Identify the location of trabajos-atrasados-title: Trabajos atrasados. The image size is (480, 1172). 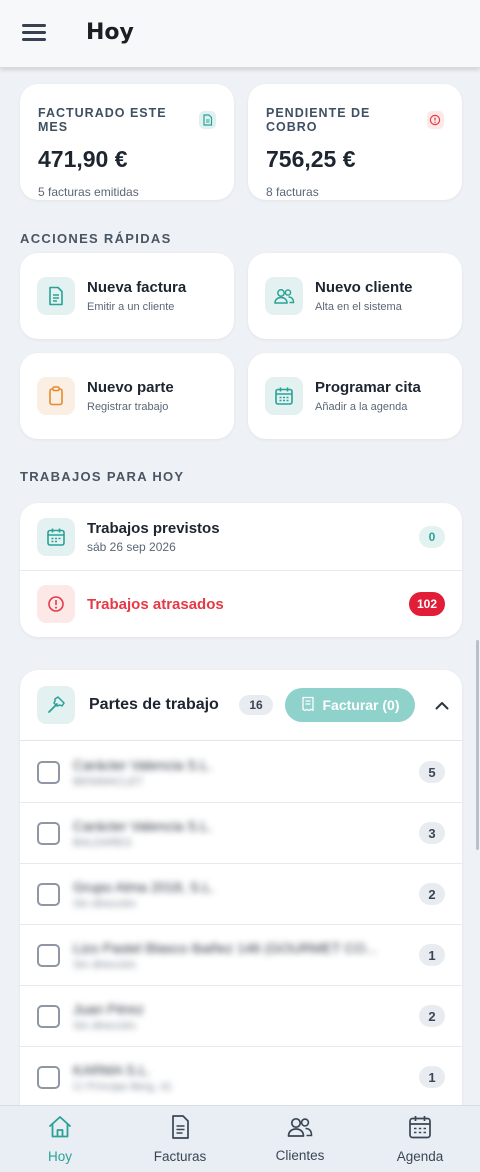
(155, 604).